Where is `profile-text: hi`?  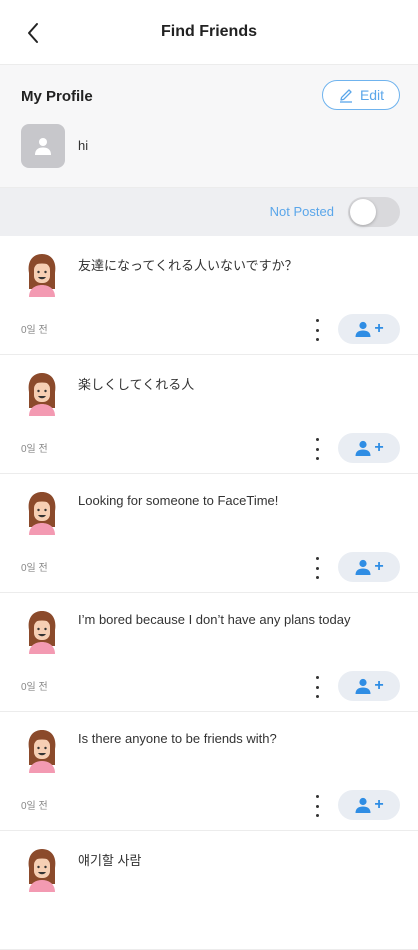 profile-text: hi is located at coordinates (83, 145).